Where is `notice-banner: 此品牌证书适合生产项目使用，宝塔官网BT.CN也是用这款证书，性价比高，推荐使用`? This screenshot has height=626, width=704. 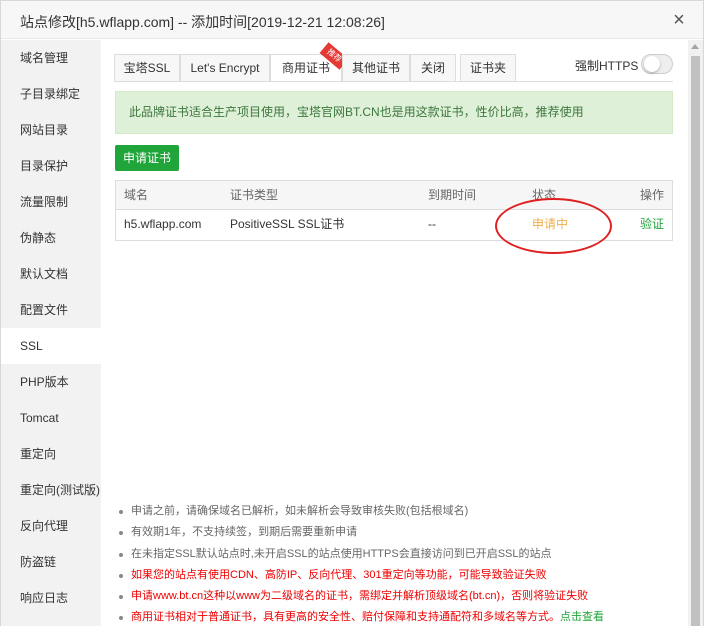
notice-banner: 此品牌证书适合生产项目使用，宝塔官网BT.CN也是用这款证书，性价比高，推荐使用 is located at coordinates (394, 112).